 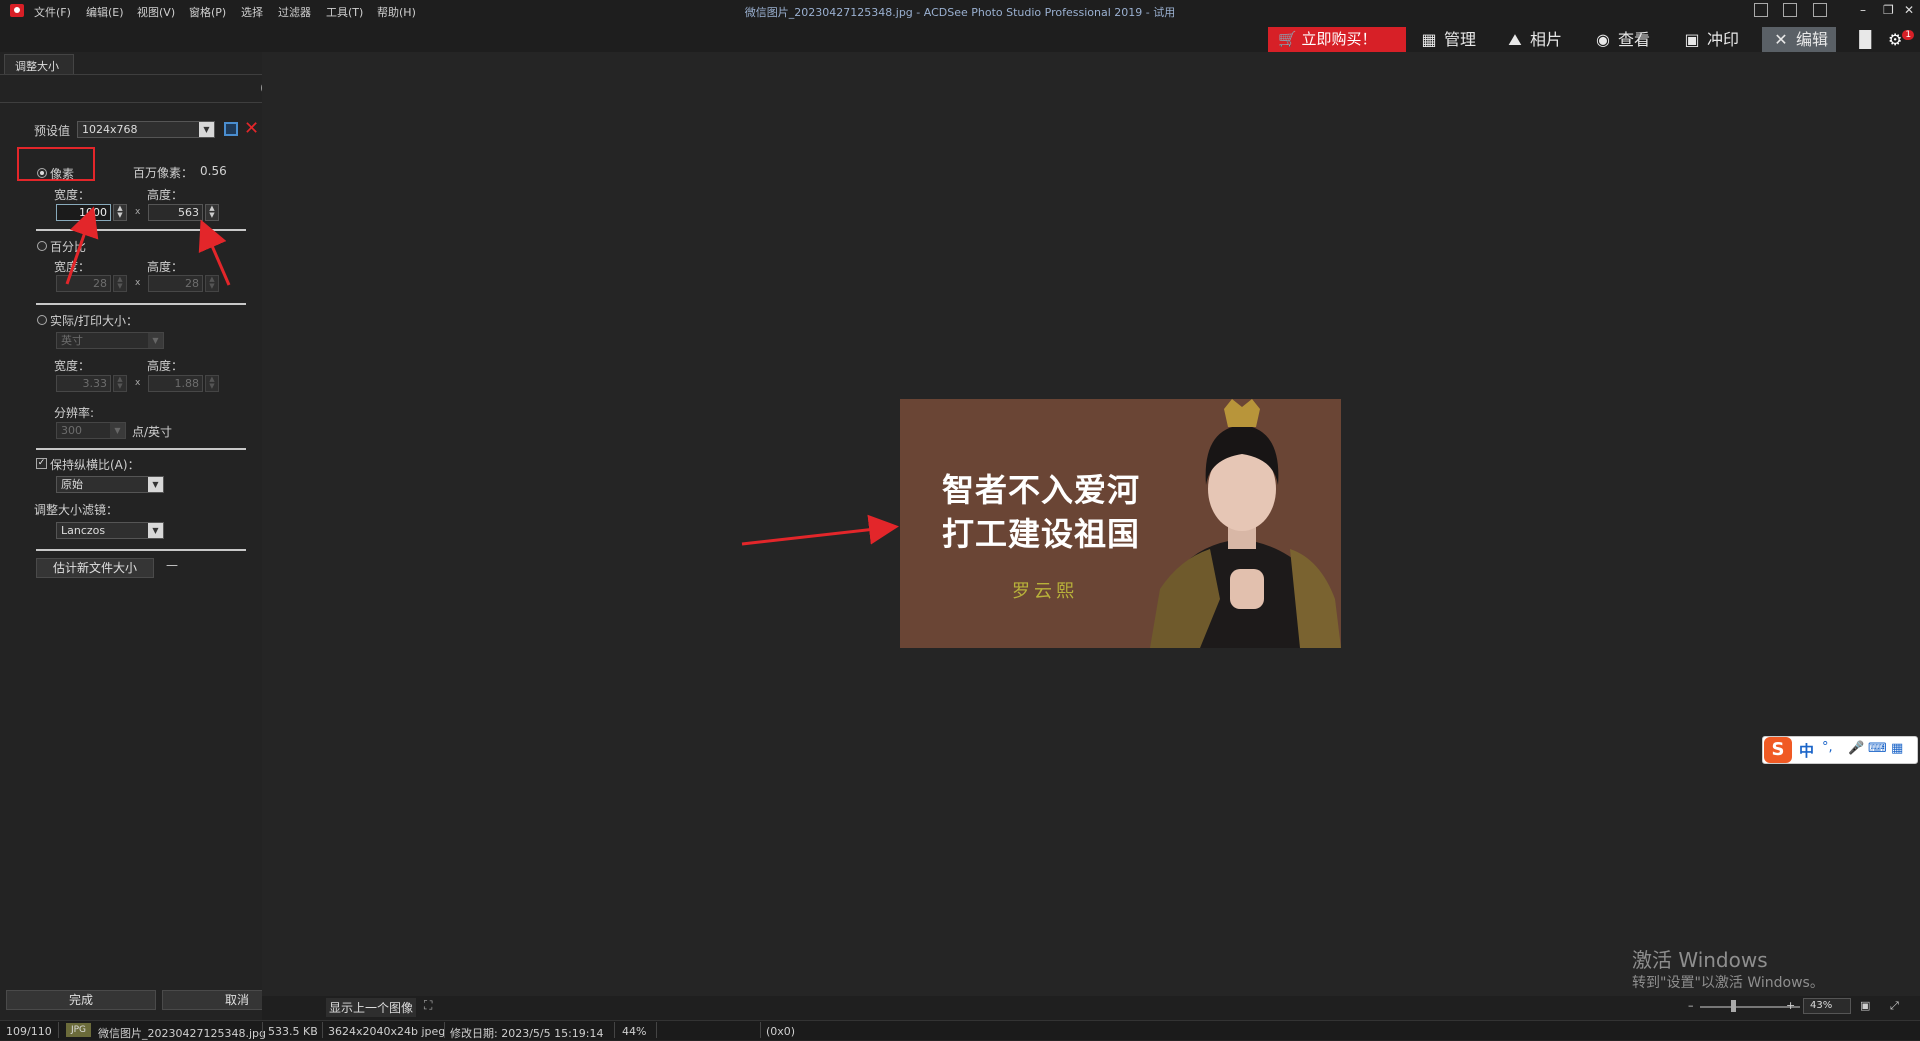 What do you see at coordinates (1812, 39) in the screenshot?
I see `mode-edit-label: 编辑` at bounding box center [1812, 39].